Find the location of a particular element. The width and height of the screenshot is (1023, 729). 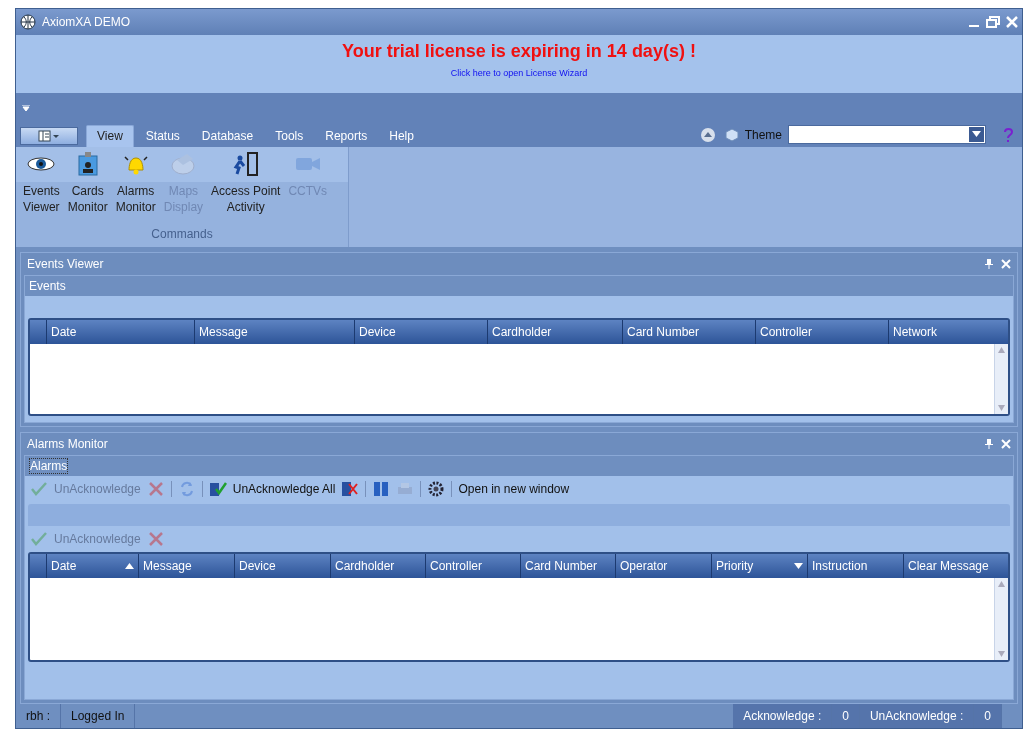

restore-icon is located at coordinates (993, 22).